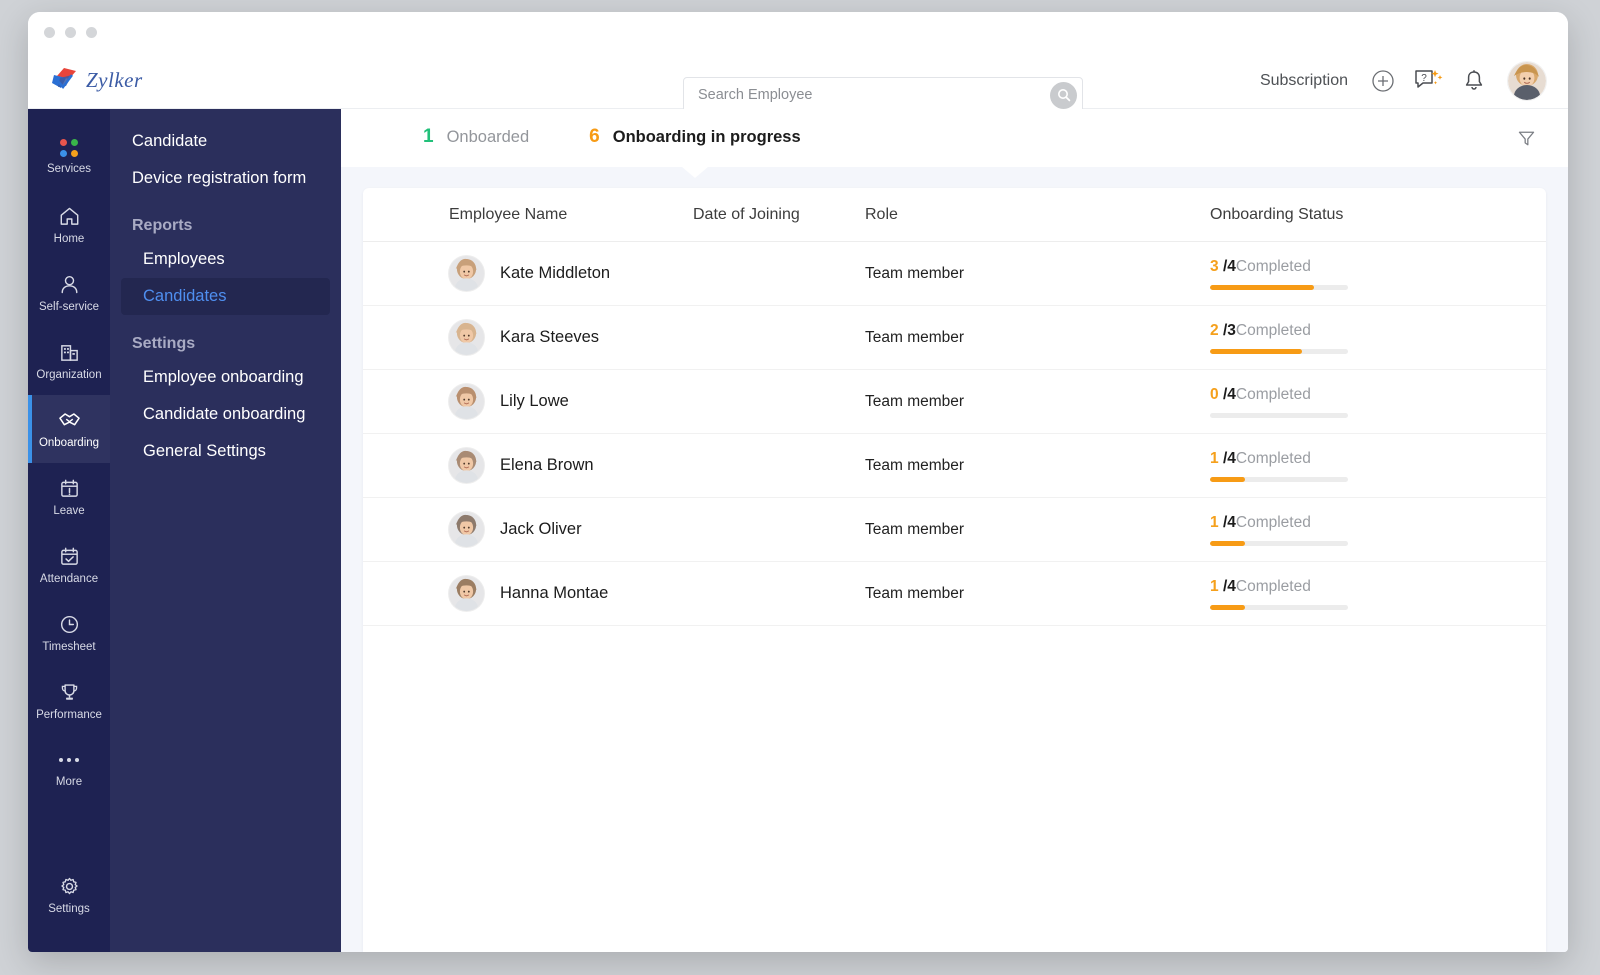 The image size is (1600, 975). Describe the element at coordinates (1527, 80) in the screenshot. I see `user-avatar` at that location.